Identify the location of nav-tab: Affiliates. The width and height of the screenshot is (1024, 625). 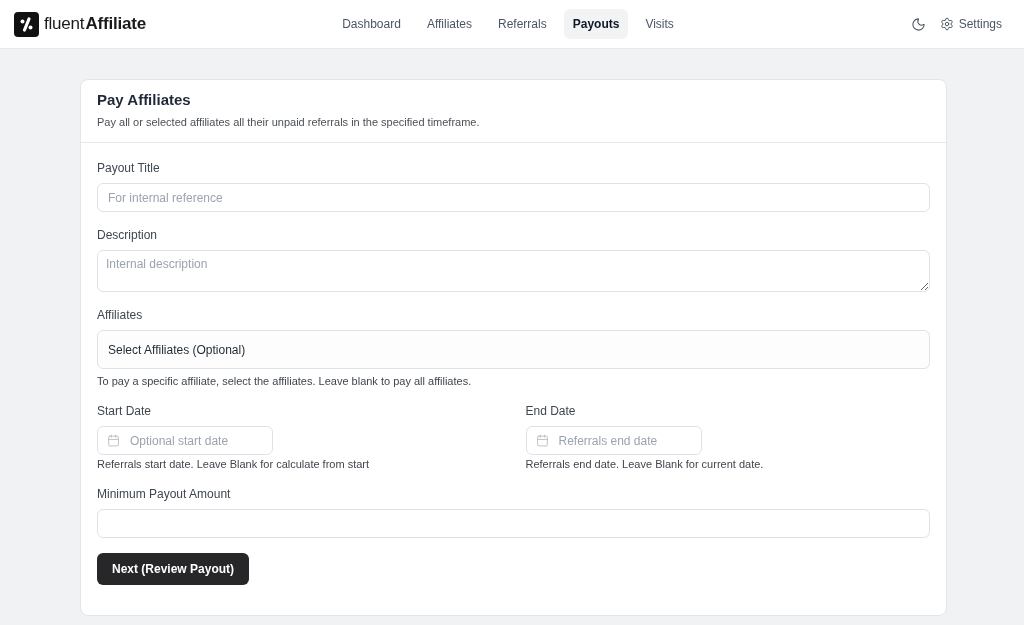
(449, 24).